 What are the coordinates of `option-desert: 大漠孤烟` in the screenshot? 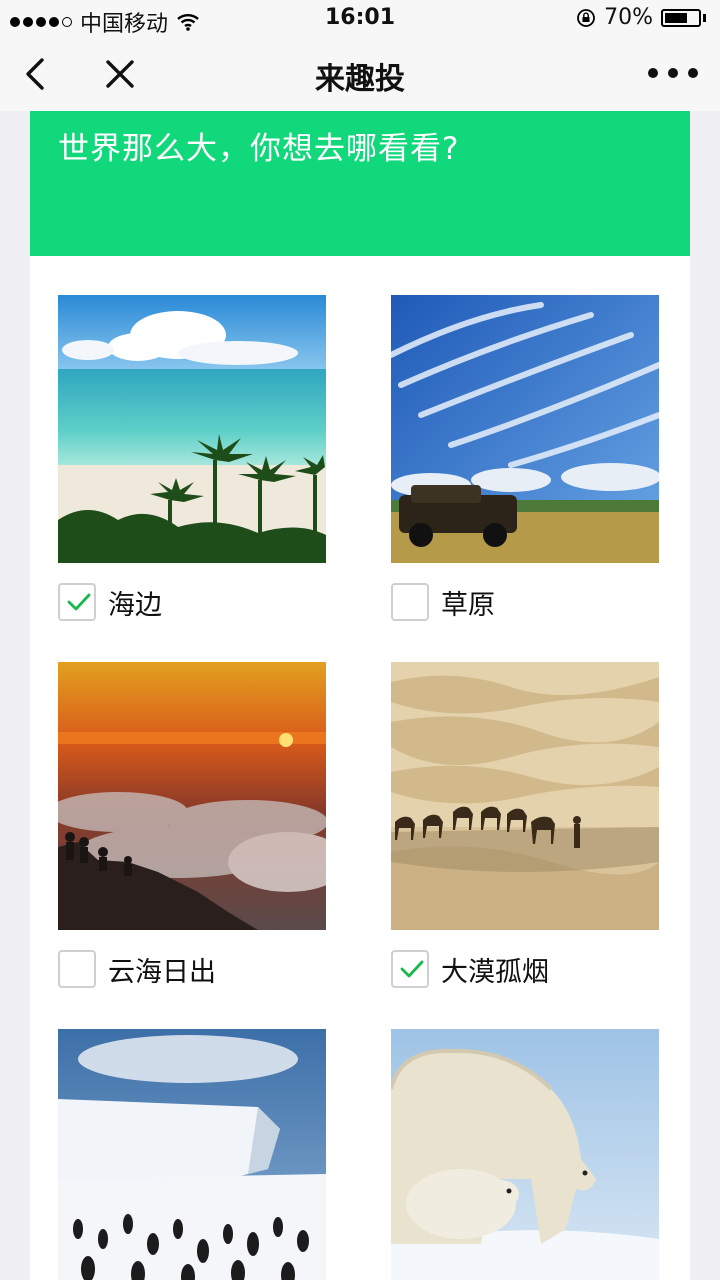 It's located at (525, 825).